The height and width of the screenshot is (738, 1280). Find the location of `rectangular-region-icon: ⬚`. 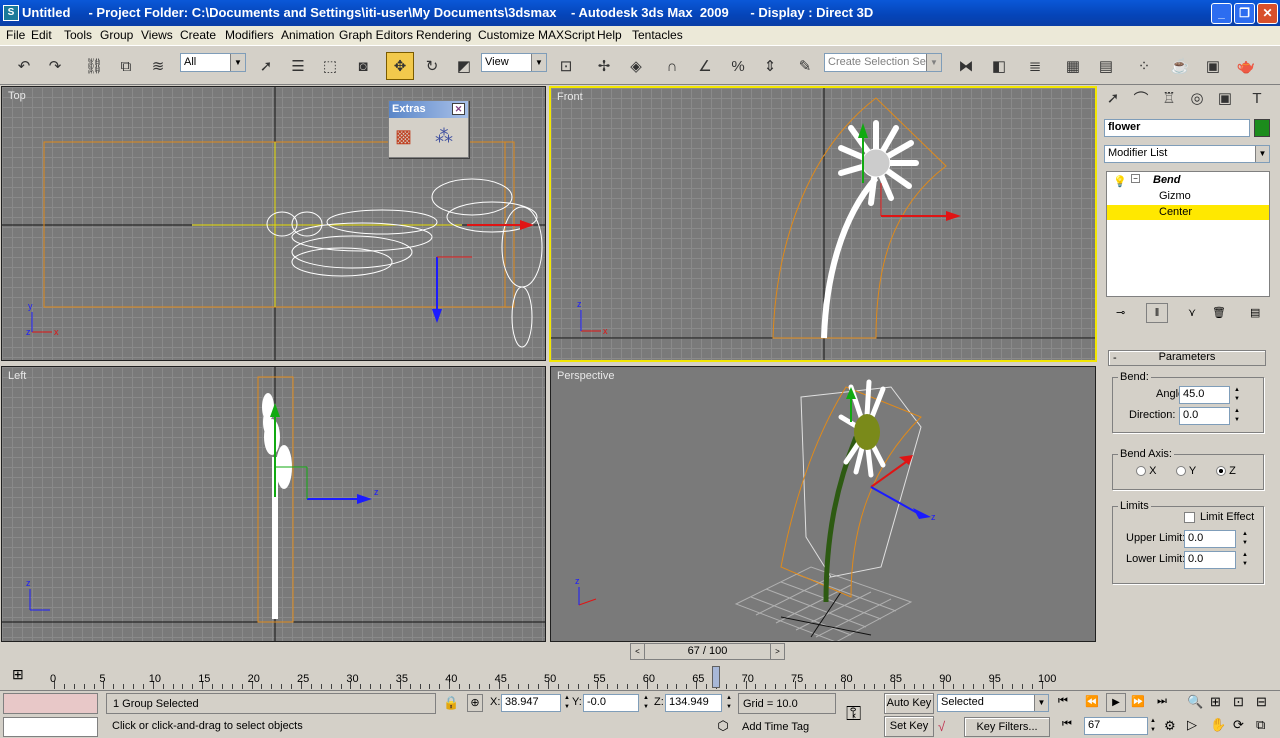

rectangular-region-icon: ⬚ is located at coordinates (330, 66).